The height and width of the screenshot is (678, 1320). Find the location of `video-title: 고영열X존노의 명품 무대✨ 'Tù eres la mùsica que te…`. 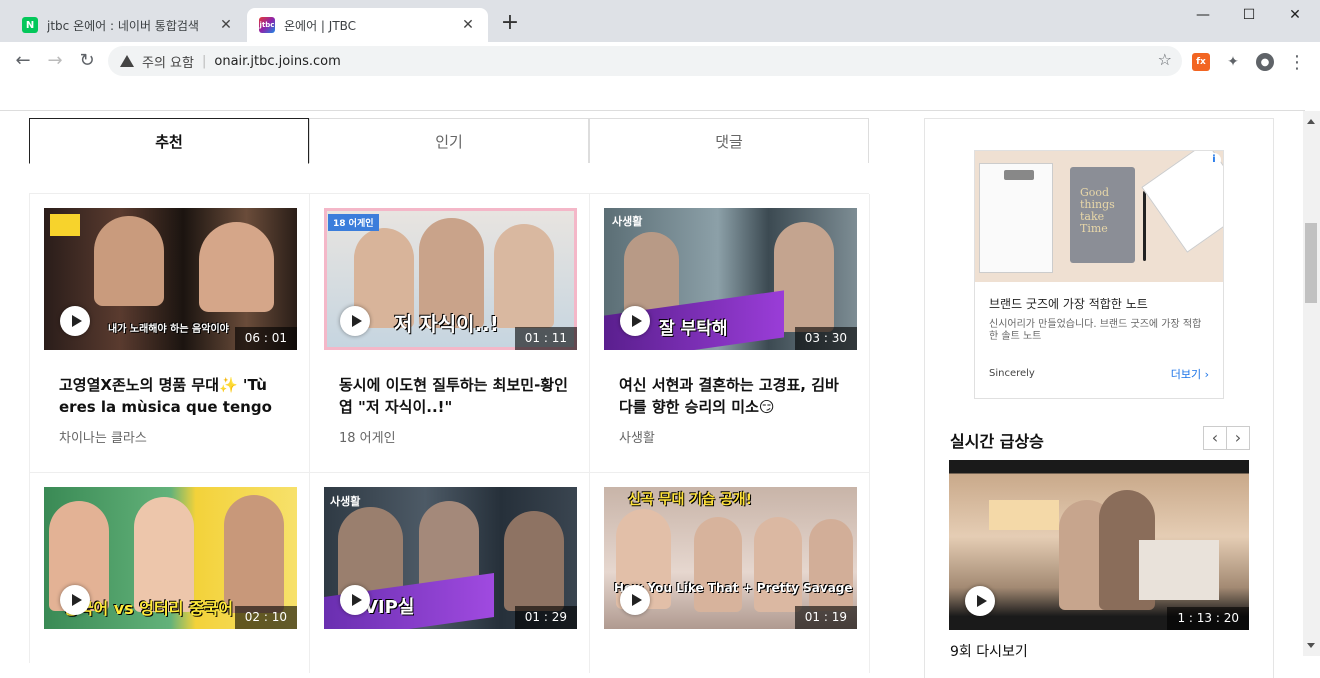

video-title: 고영열X존노의 명품 무대✨ 'Tù eres la mùsica que te… is located at coordinates (174, 396).